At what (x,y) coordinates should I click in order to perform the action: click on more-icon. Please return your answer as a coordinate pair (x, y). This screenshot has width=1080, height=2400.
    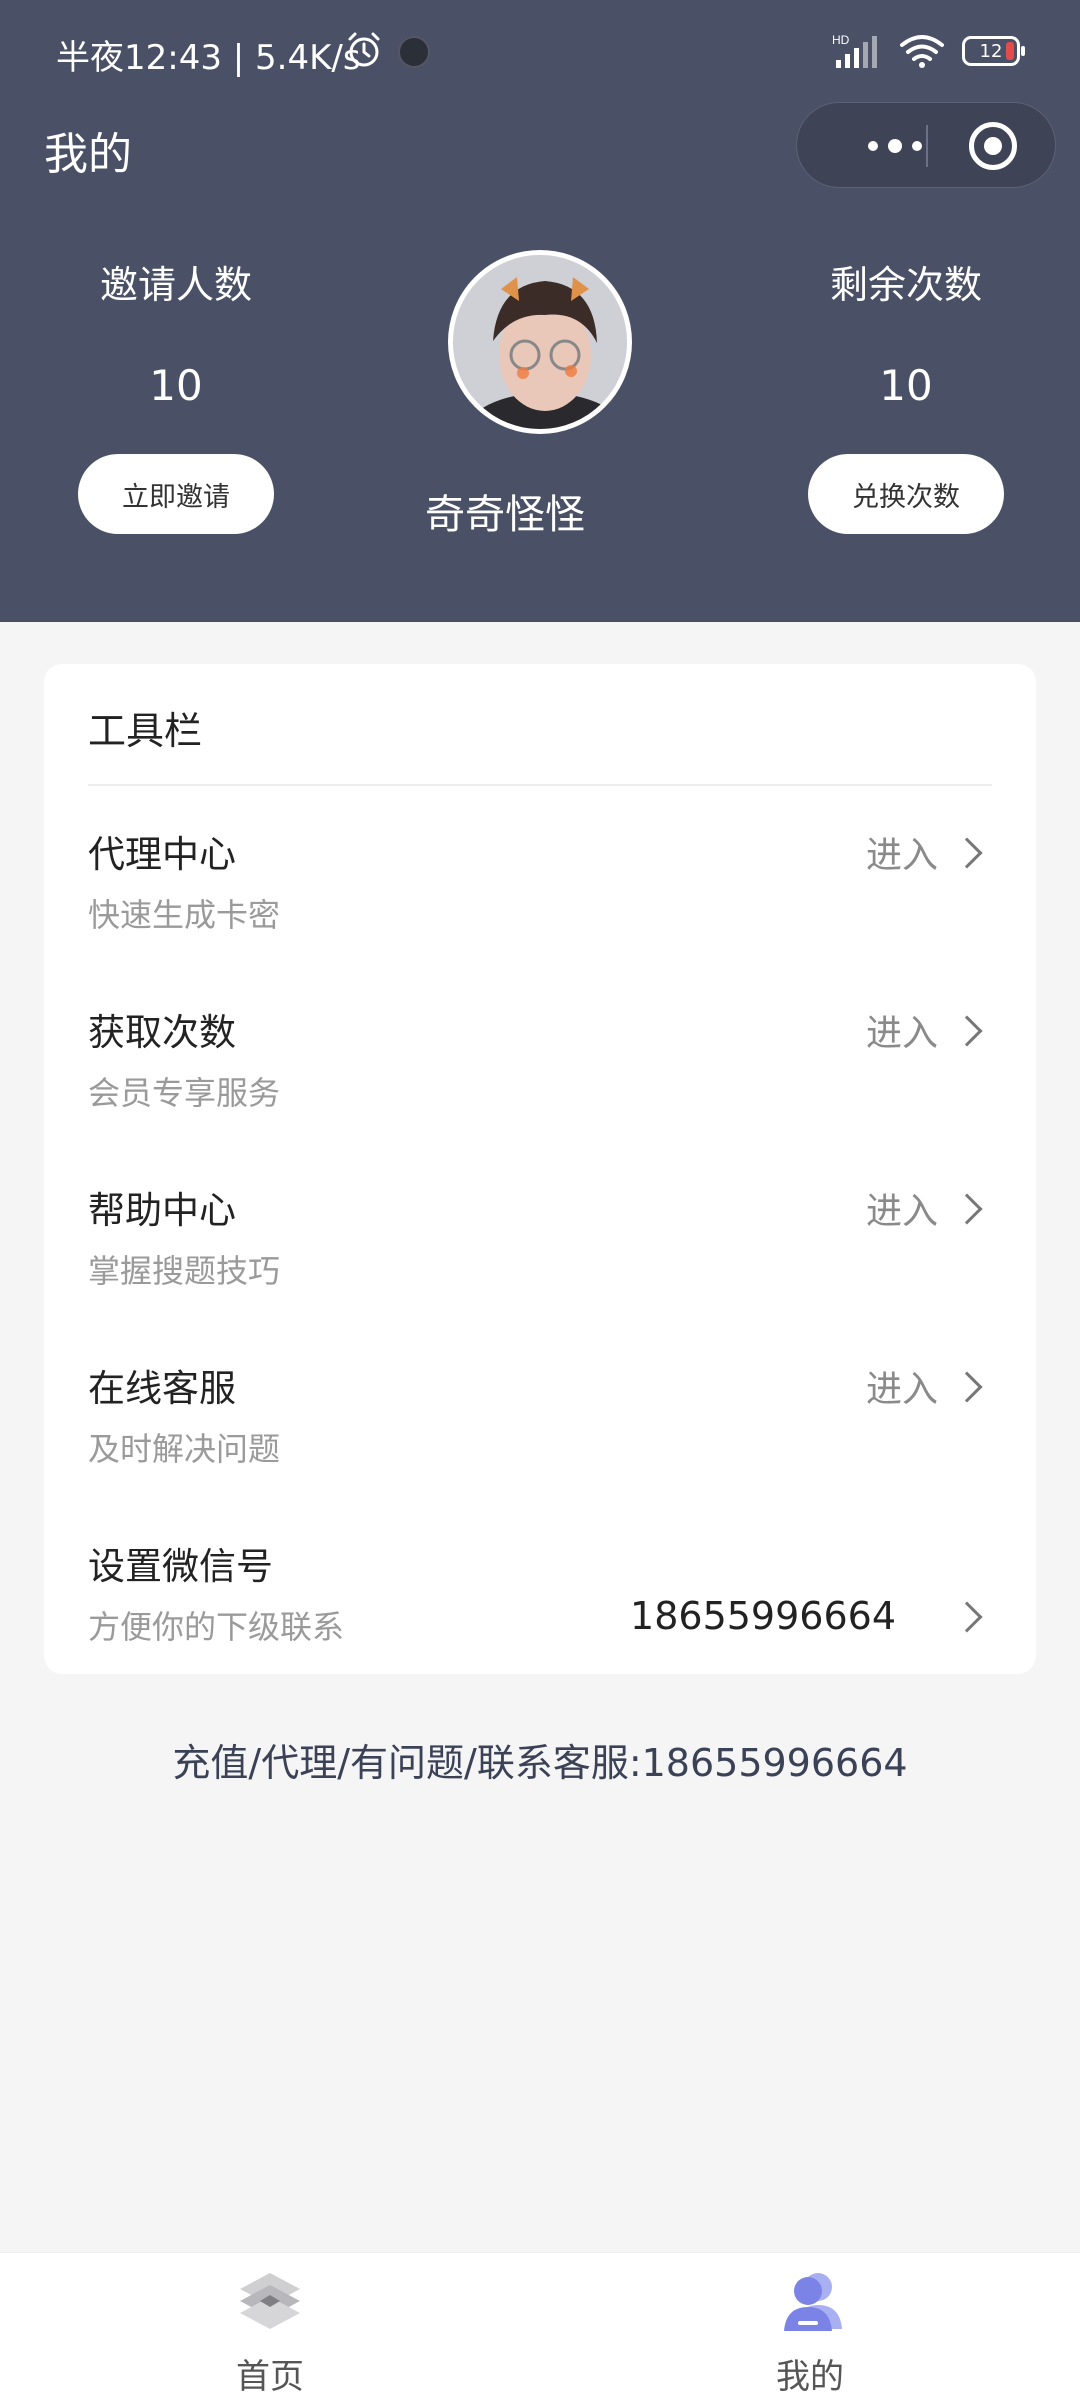
    Looking at the image, I should click on (895, 146).